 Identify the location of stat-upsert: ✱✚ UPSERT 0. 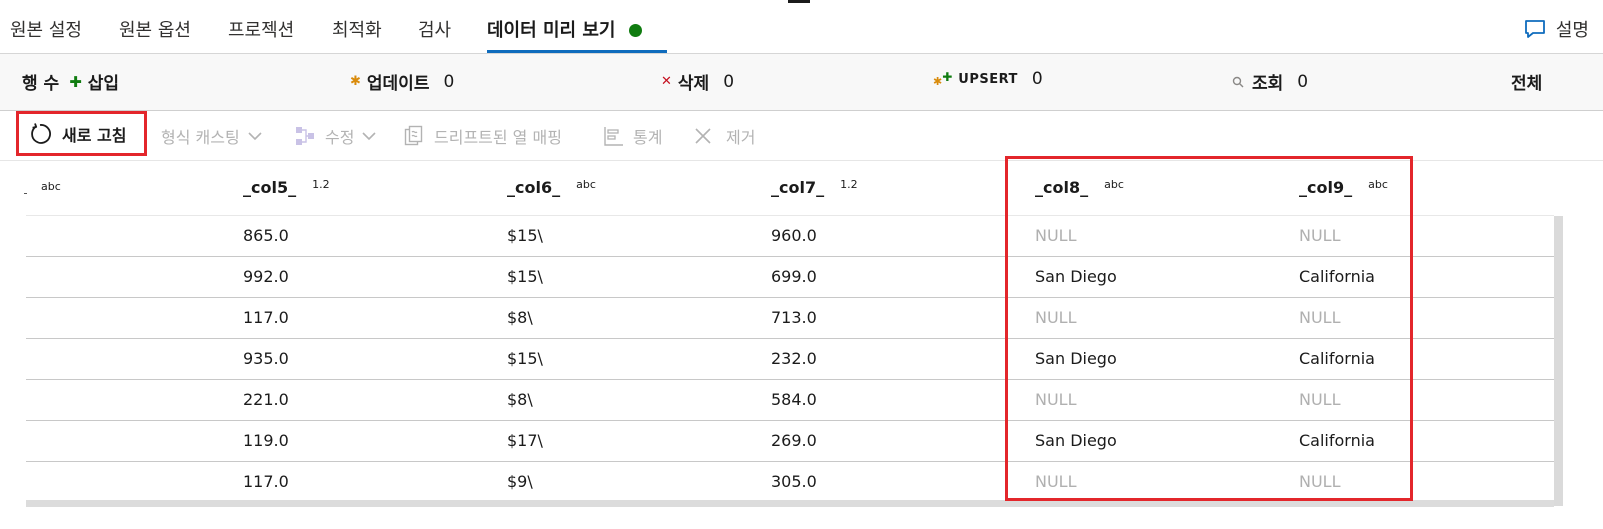
(988, 79).